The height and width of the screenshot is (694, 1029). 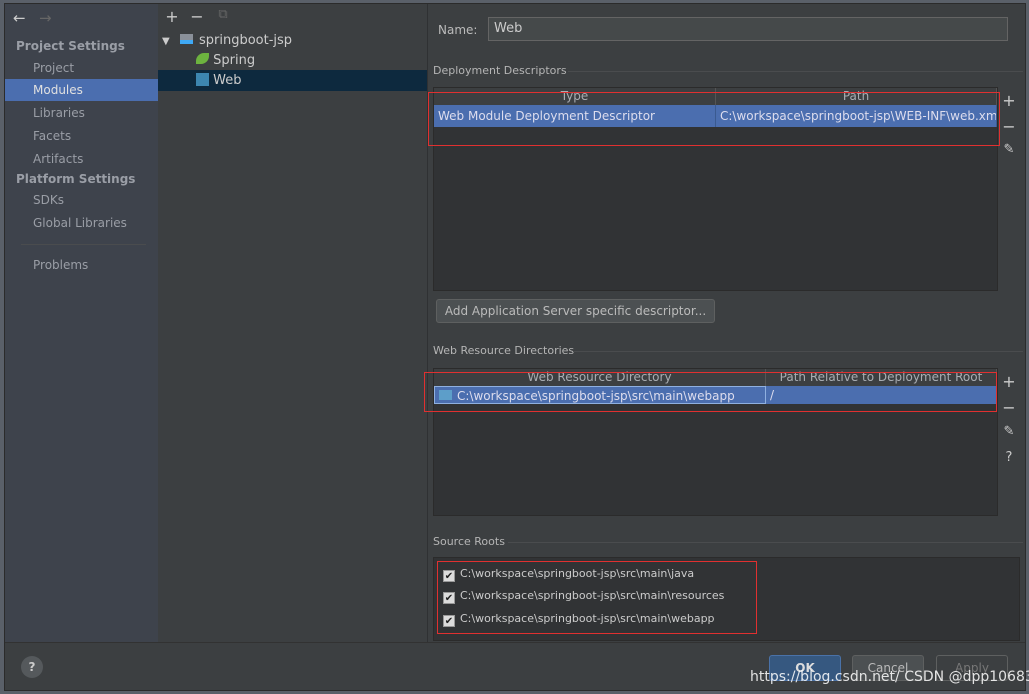 What do you see at coordinates (172, 16) in the screenshot?
I see `add-icon: +` at bounding box center [172, 16].